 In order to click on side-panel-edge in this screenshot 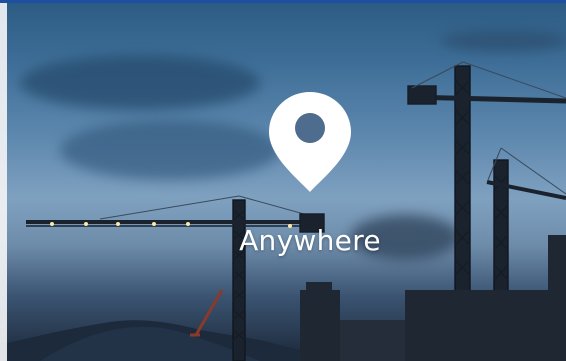, I will do `click(3, 182)`.